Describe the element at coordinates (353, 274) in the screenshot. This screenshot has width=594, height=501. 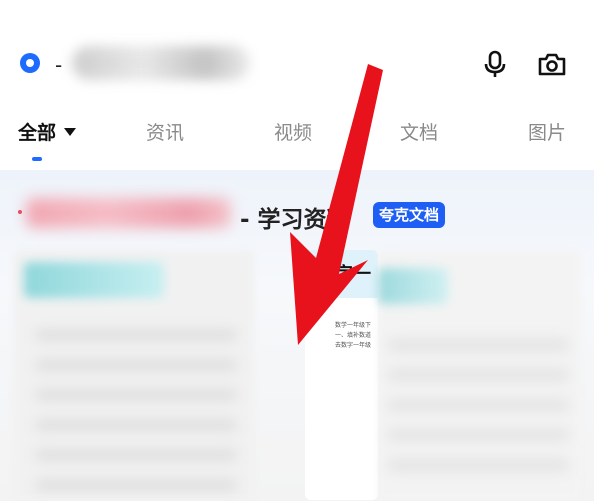
I see `thumbnail-header-text: 字一` at that location.